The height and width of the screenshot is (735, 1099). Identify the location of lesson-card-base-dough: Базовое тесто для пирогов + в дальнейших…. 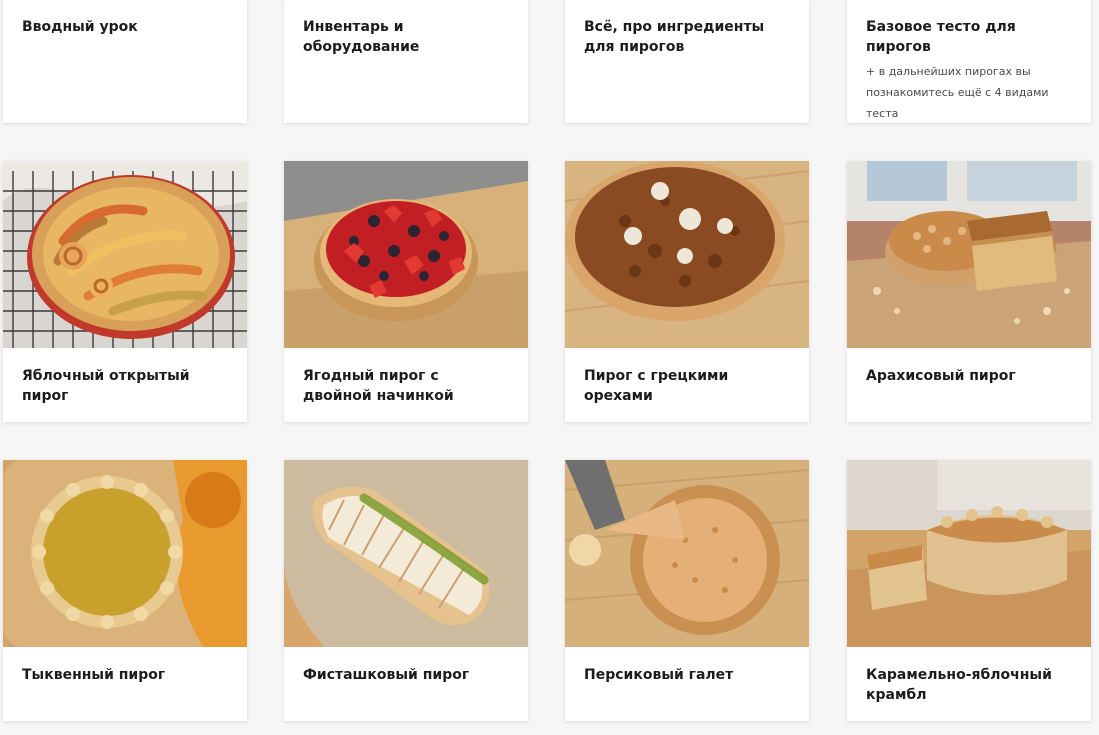
(969, 61).